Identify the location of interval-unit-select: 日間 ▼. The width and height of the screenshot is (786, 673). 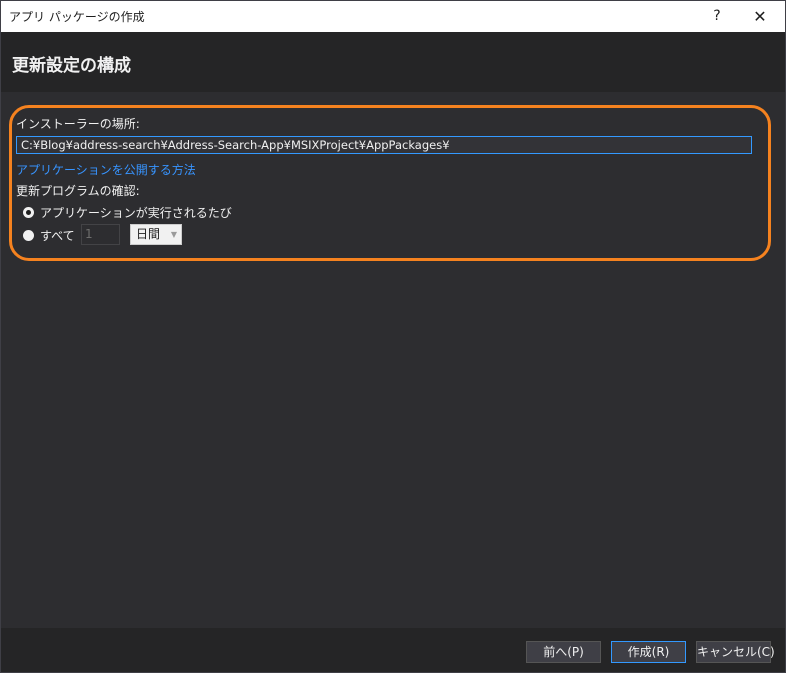
(156, 234).